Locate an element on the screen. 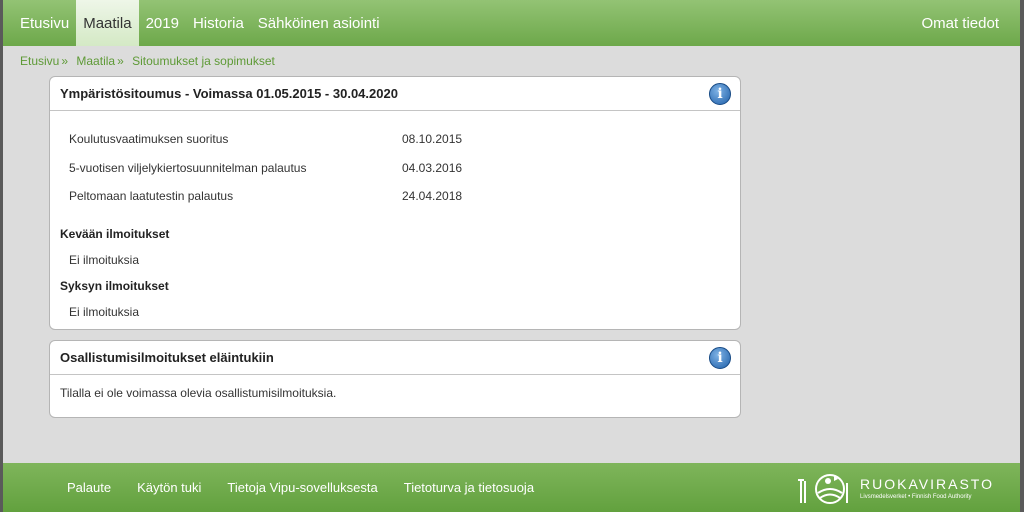 This screenshot has width=1024, height=512. footer-link-tietoja: Tietoja Vipu-sovelluksesta is located at coordinates (302, 487).